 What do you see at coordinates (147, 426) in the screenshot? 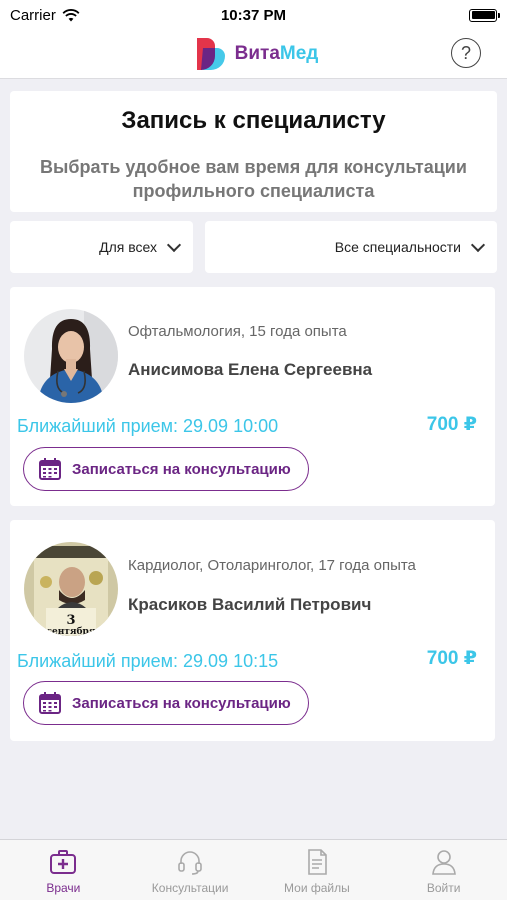
I see `next-appointment: Ближайший прием: 29.09 10:00` at bounding box center [147, 426].